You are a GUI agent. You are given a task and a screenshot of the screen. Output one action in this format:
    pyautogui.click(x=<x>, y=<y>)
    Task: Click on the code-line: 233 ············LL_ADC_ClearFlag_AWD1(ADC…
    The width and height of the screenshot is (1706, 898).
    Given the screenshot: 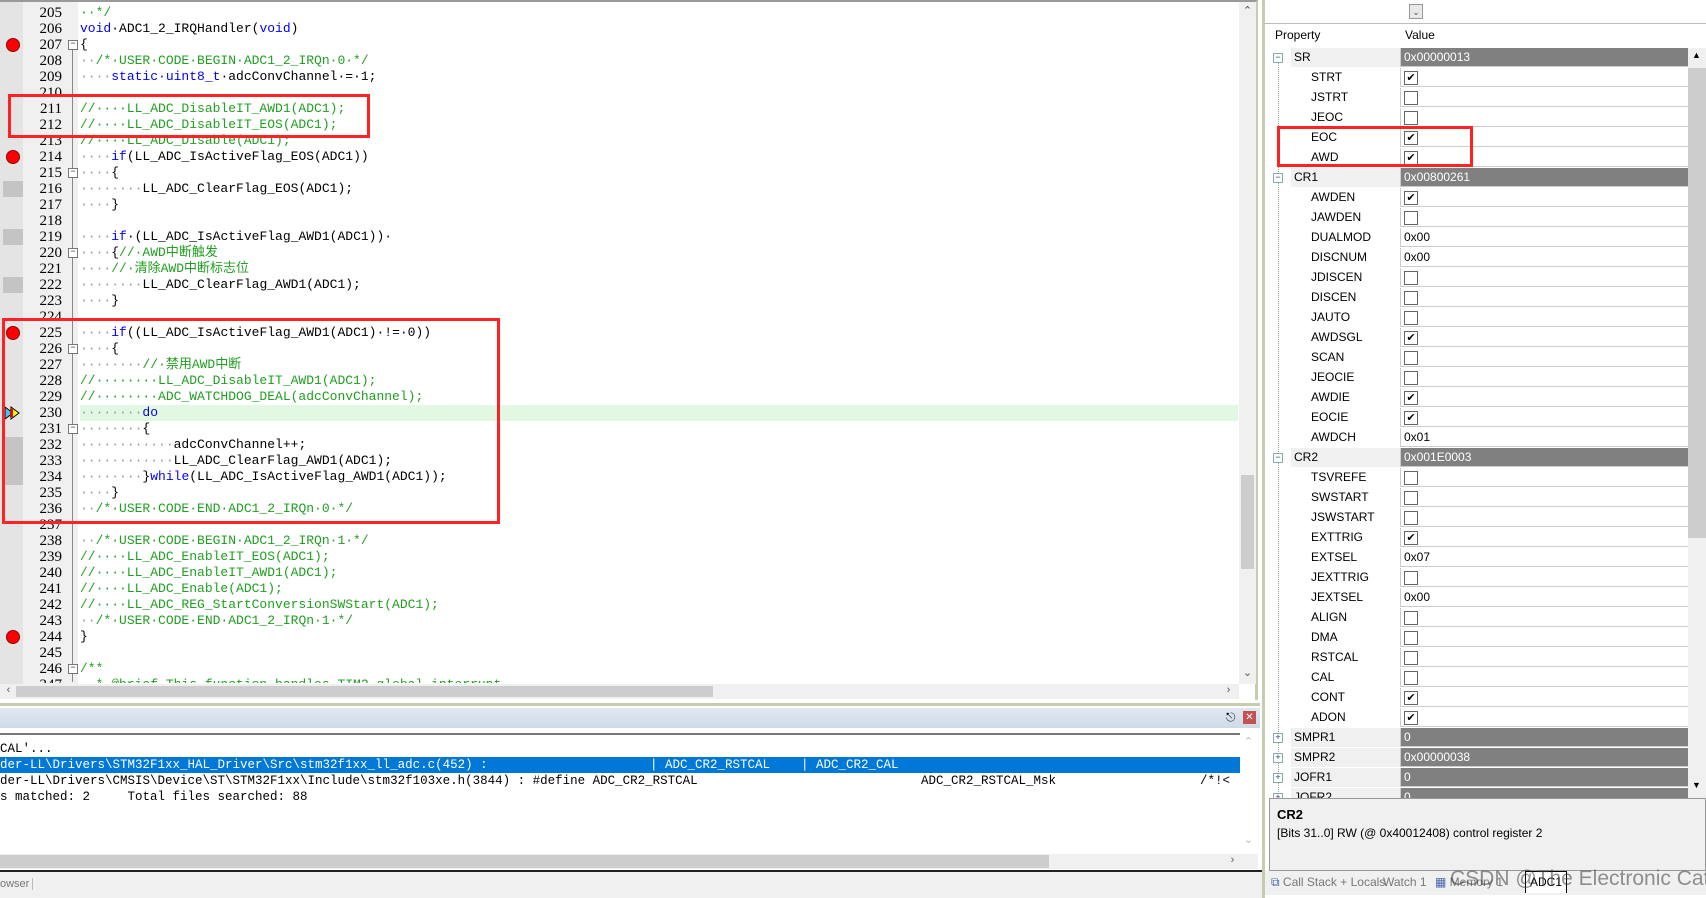 What is the action you would take?
    pyautogui.click(x=619, y=461)
    